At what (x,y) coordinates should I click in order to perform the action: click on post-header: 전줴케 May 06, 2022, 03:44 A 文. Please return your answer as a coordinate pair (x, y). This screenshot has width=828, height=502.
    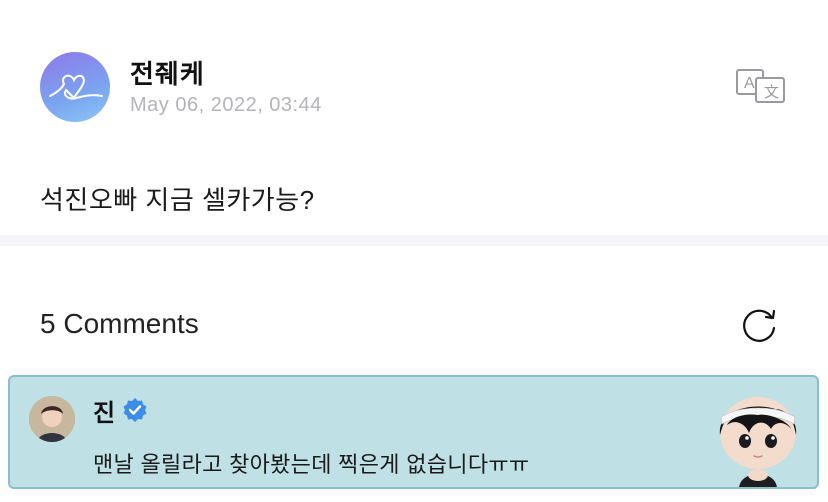
    Looking at the image, I should click on (414, 88).